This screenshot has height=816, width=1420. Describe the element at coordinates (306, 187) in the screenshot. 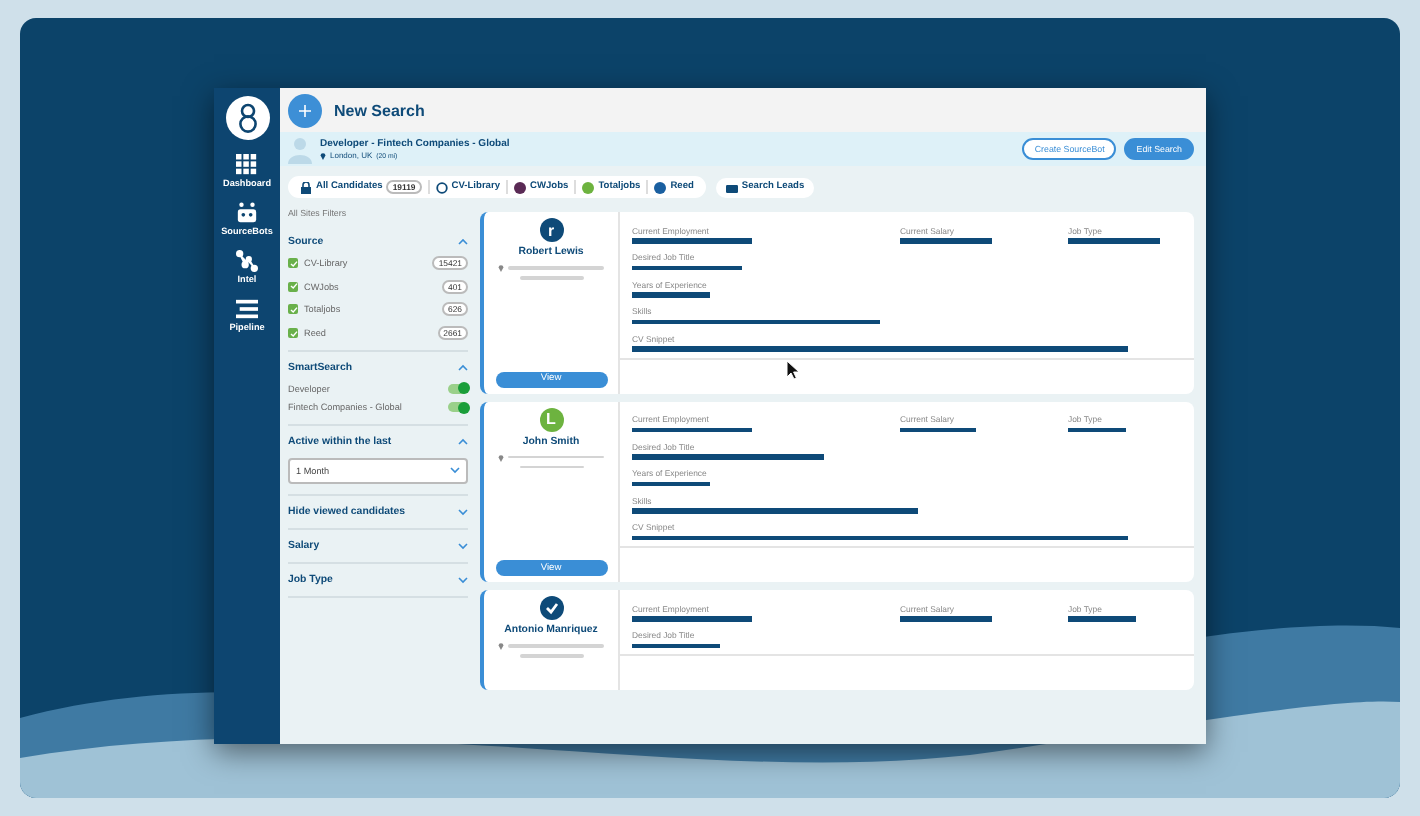

I see `lock-icon` at that location.